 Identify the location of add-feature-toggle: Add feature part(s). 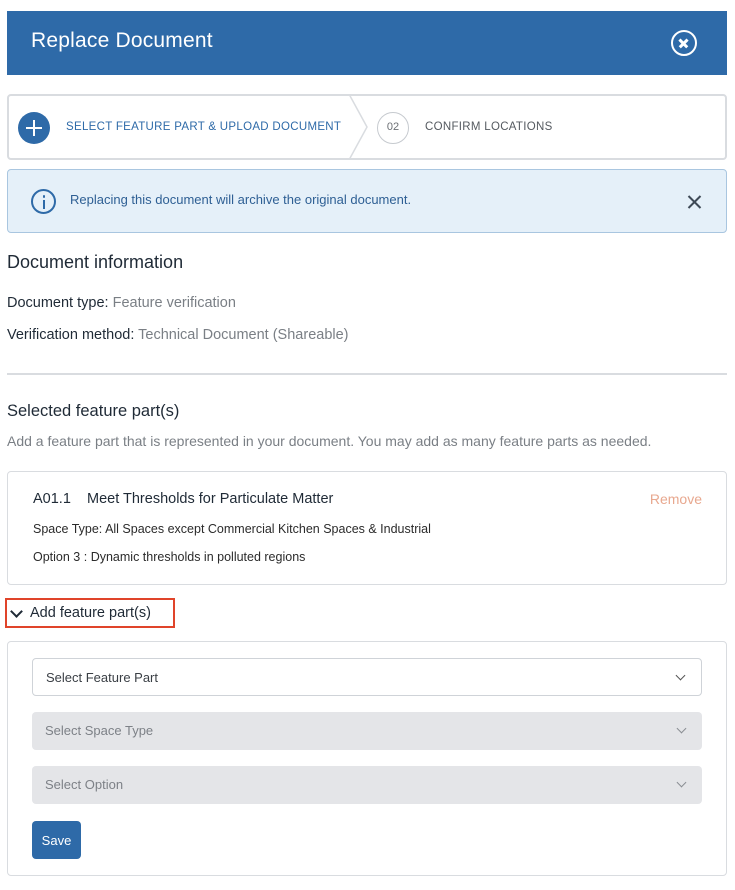
(90, 613).